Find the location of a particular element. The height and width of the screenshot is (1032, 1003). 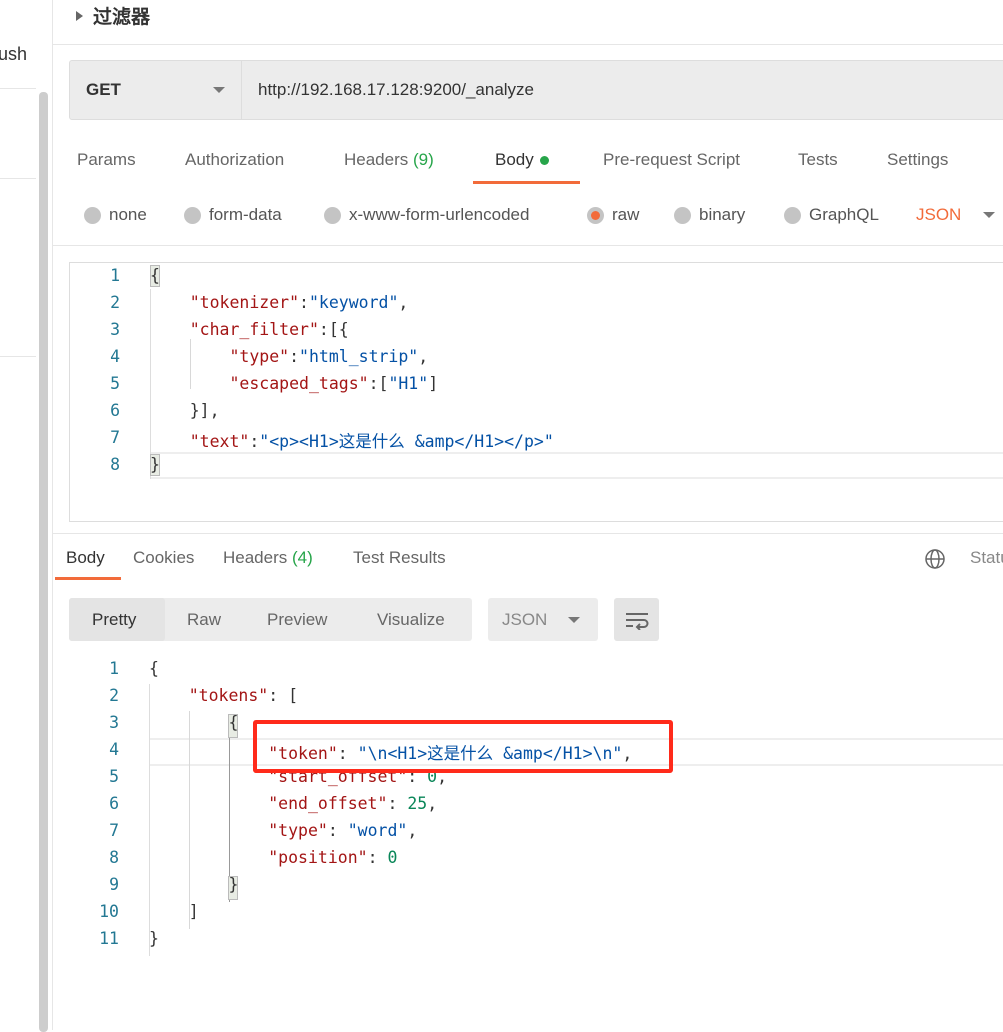

code-line: "type": "word", is located at coordinates (283, 830).